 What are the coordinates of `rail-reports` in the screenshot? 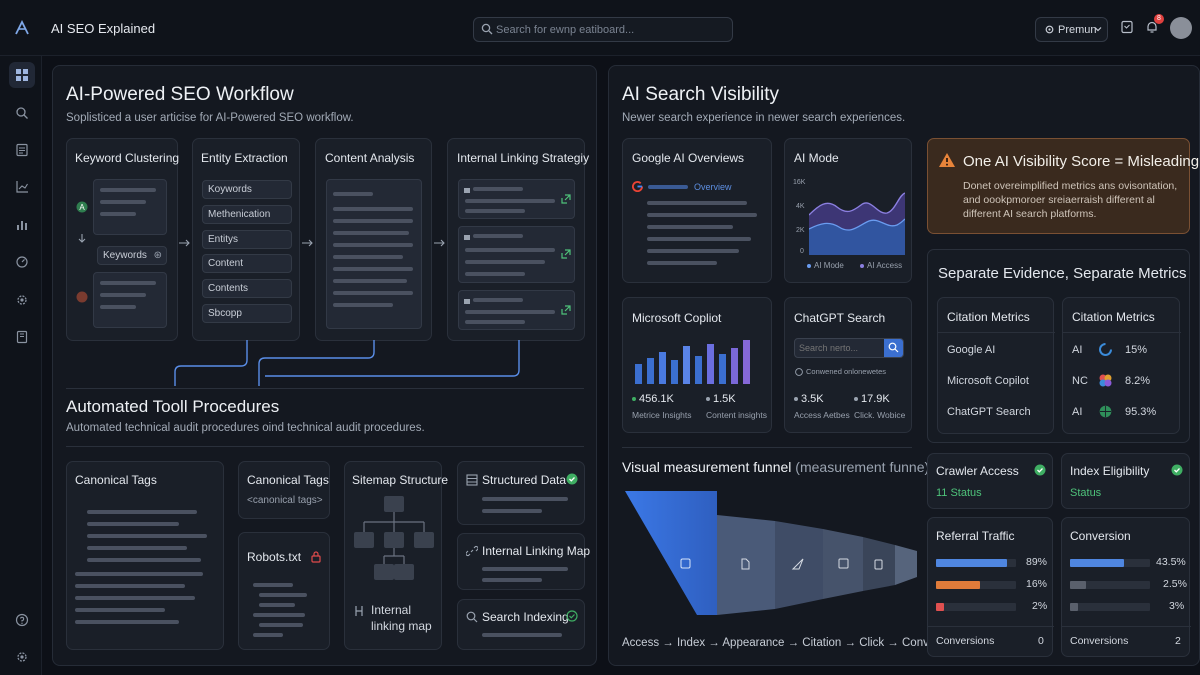 It's located at (22, 187).